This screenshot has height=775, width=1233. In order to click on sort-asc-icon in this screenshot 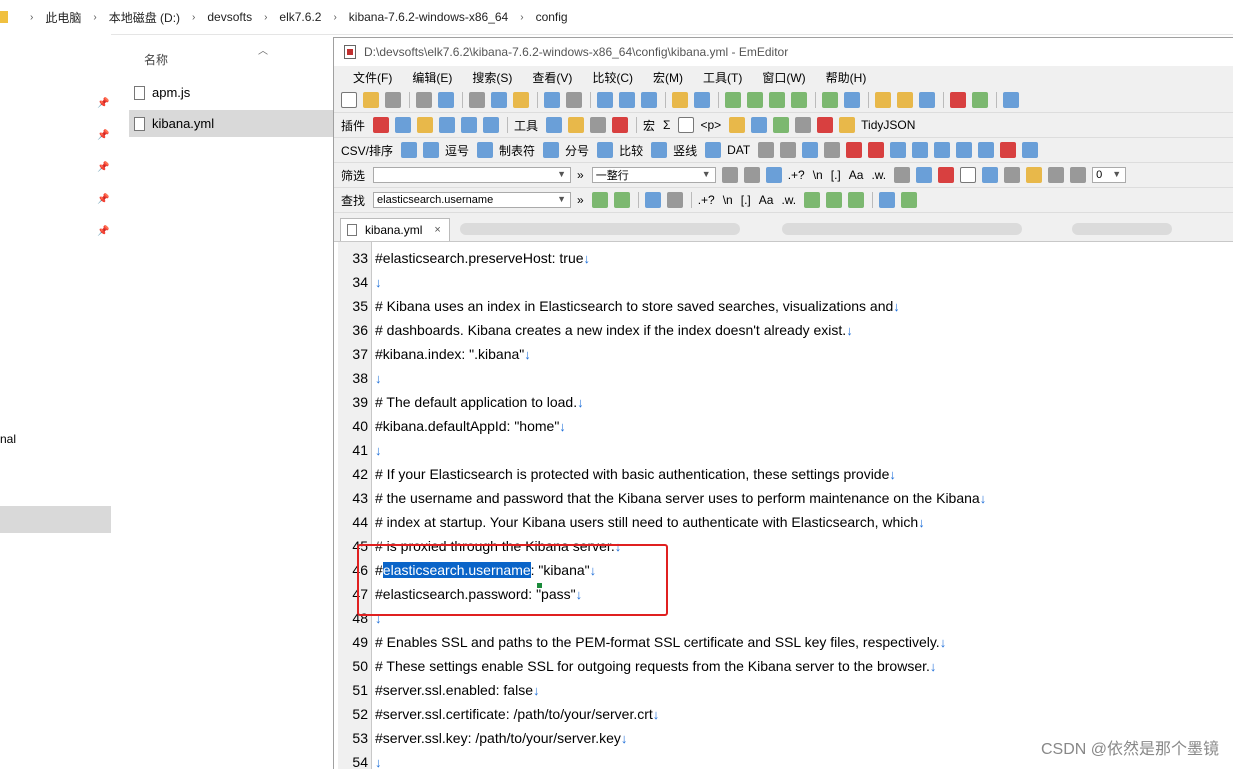, I will do `click(854, 150)`.